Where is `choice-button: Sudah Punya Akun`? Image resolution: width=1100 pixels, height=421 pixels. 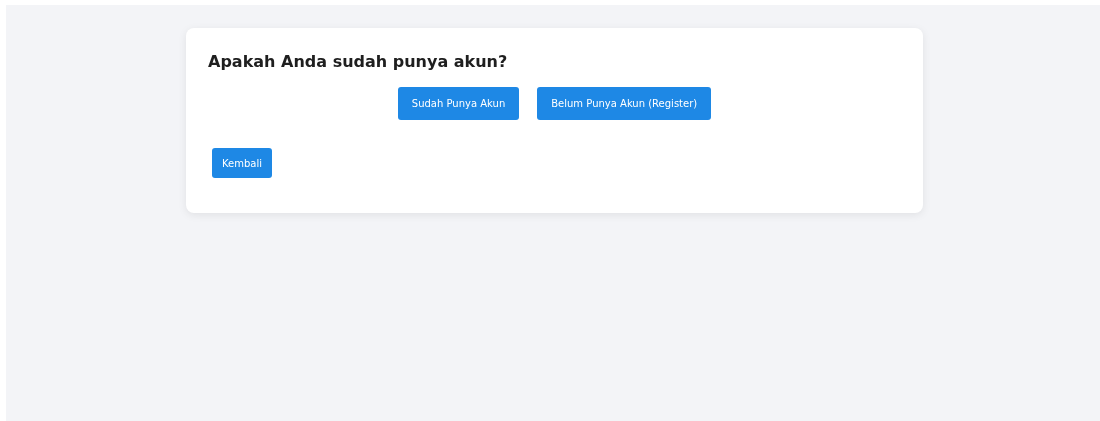
choice-button: Sudah Punya Akun is located at coordinates (458, 103).